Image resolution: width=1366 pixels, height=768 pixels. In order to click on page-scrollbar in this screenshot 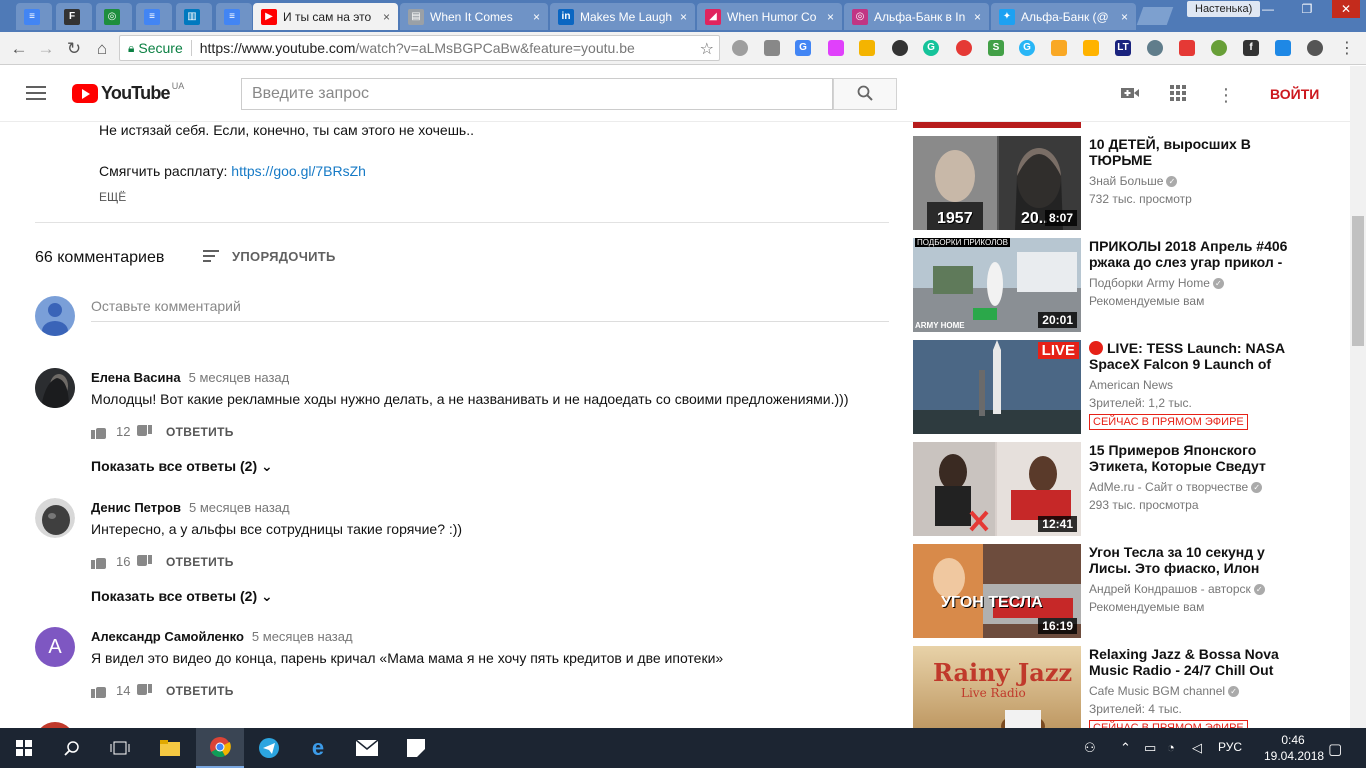, I will do `click(1358, 397)`.